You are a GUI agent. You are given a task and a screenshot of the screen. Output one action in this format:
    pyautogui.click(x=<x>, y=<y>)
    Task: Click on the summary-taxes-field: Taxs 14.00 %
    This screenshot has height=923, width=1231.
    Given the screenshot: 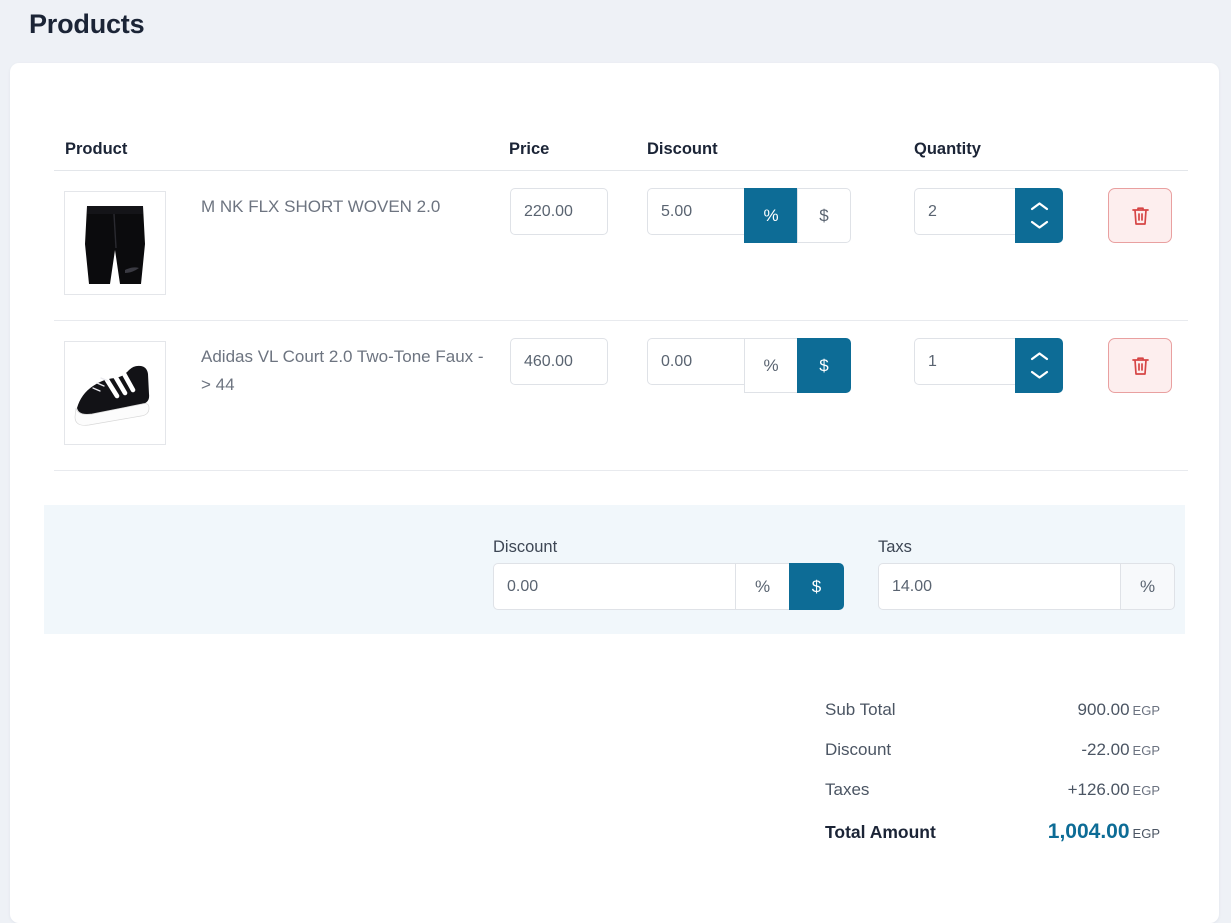 What is the action you would take?
    pyautogui.click(x=1026, y=574)
    